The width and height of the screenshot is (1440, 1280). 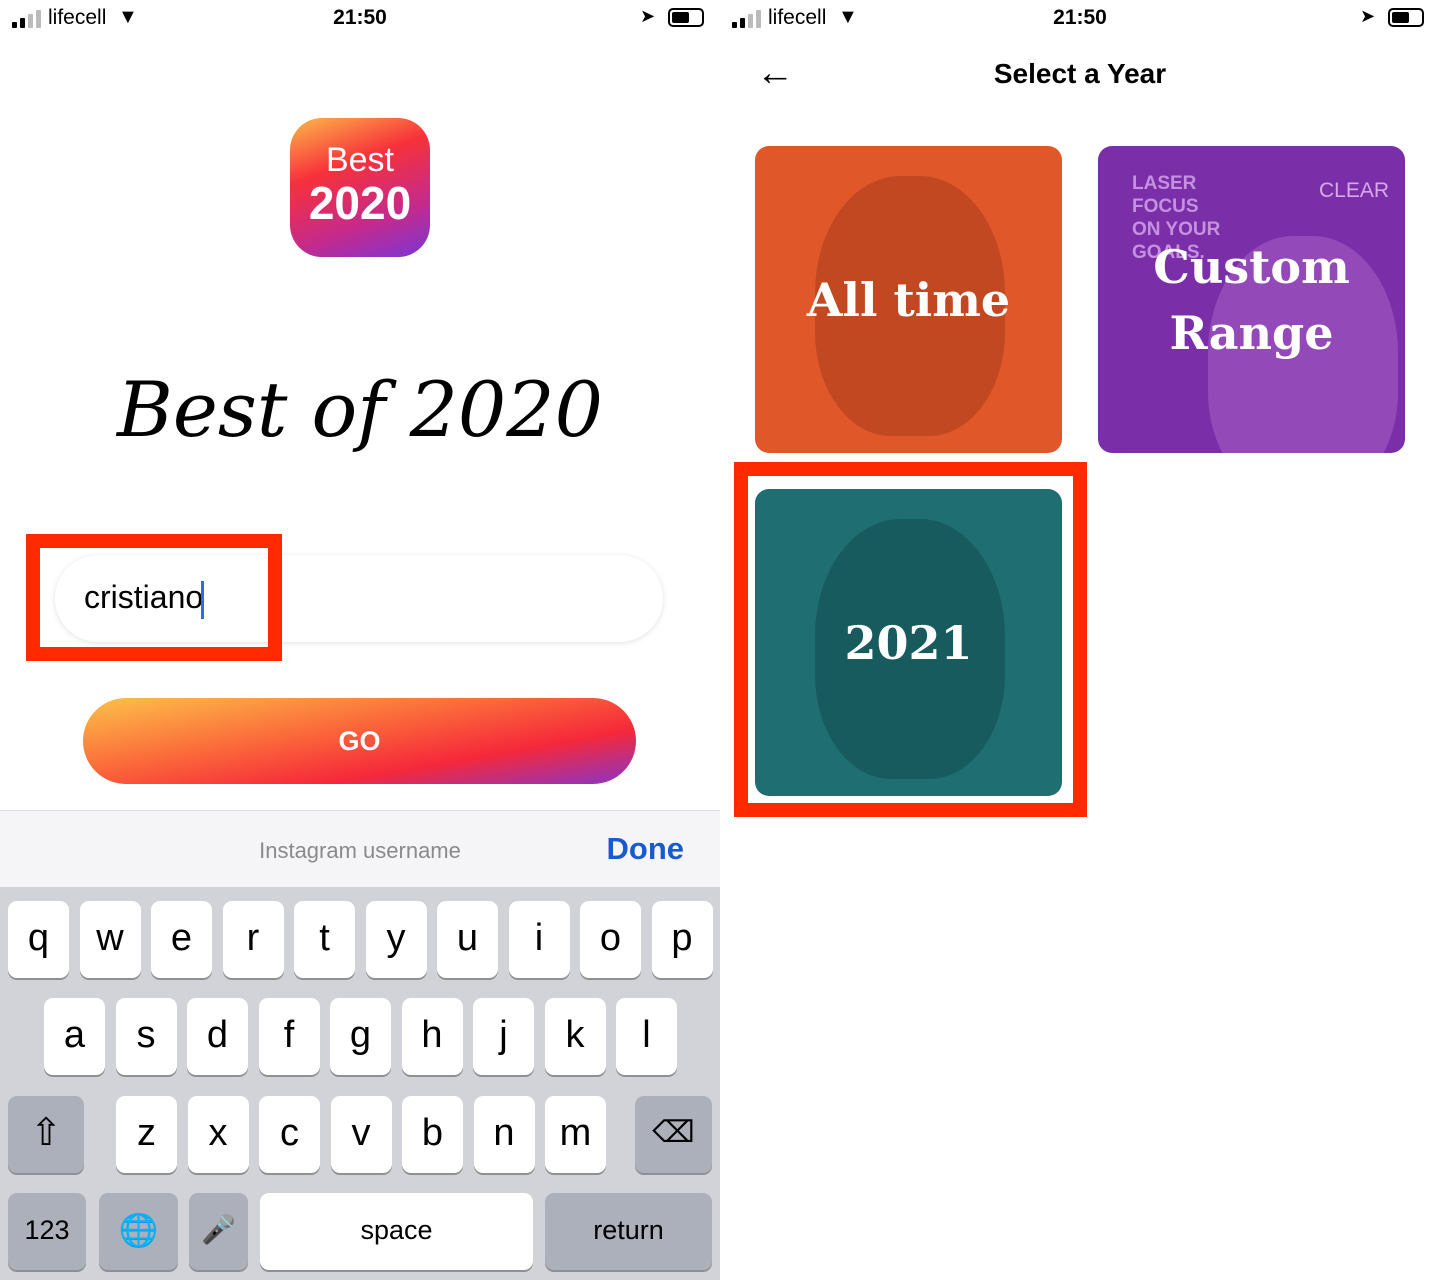 I want to click on return-key: return, so click(x=628, y=1231).